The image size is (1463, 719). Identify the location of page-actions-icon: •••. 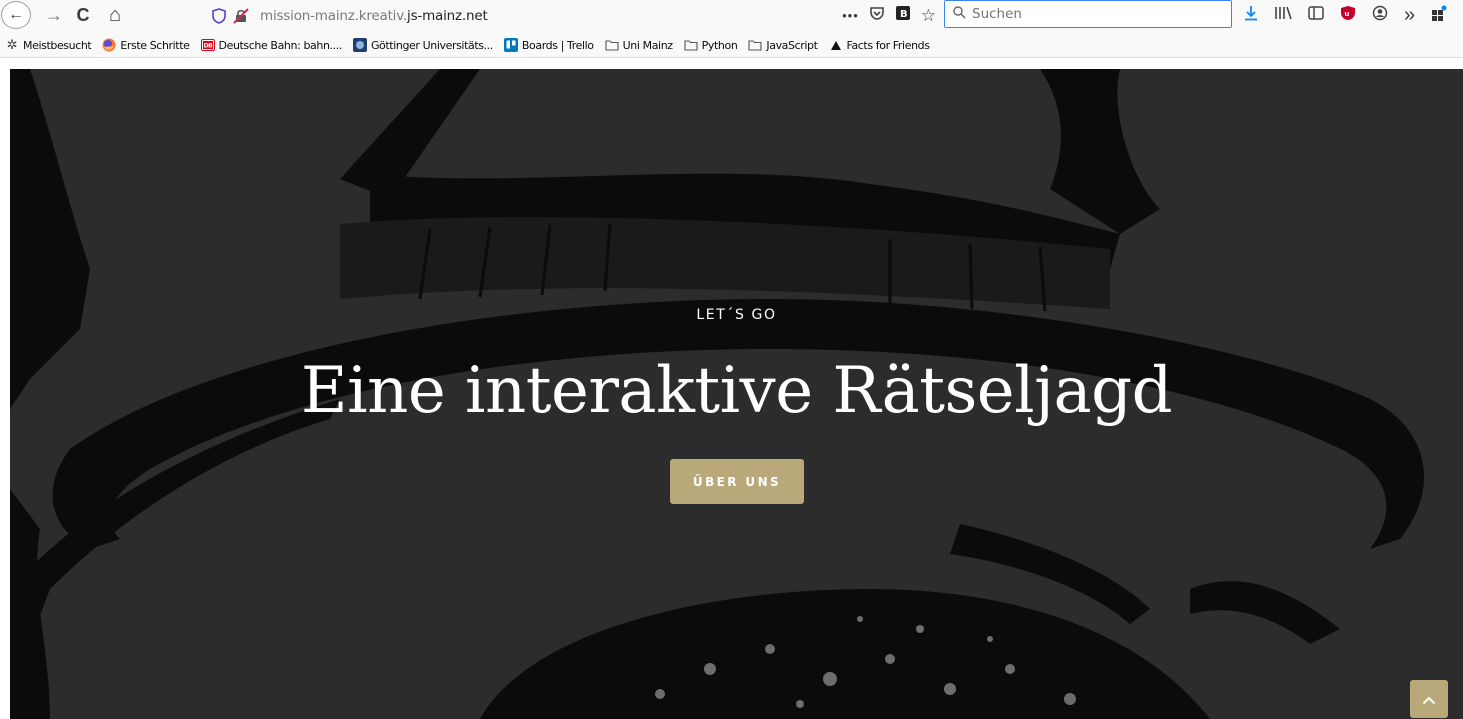
(850, 15).